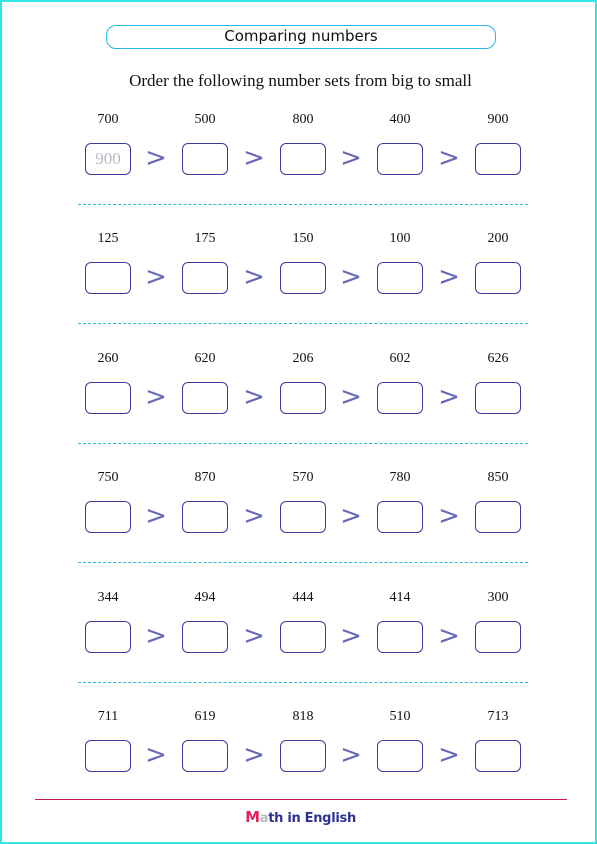 The height and width of the screenshot is (844, 597). Describe the element at coordinates (400, 478) in the screenshot. I see `given-number: 780` at that location.